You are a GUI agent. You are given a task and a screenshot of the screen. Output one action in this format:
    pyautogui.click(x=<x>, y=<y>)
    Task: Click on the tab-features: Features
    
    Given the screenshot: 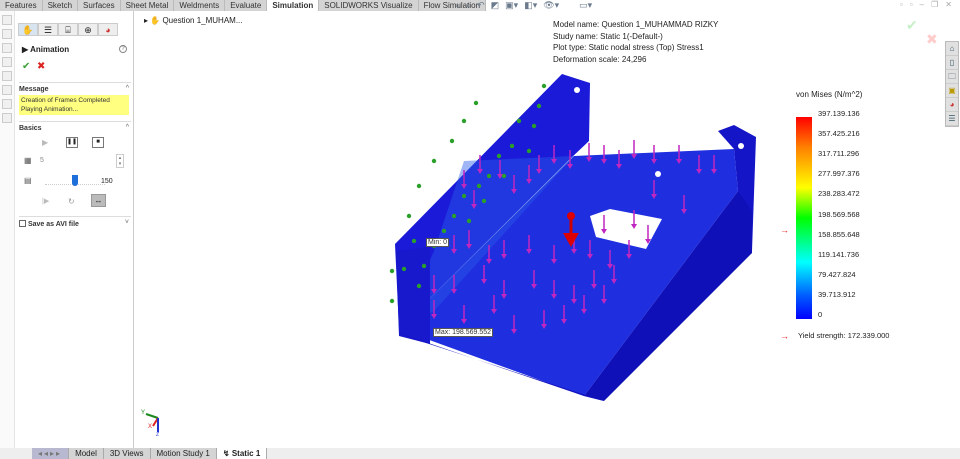 What is the action you would take?
    pyautogui.click(x=21, y=5)
    